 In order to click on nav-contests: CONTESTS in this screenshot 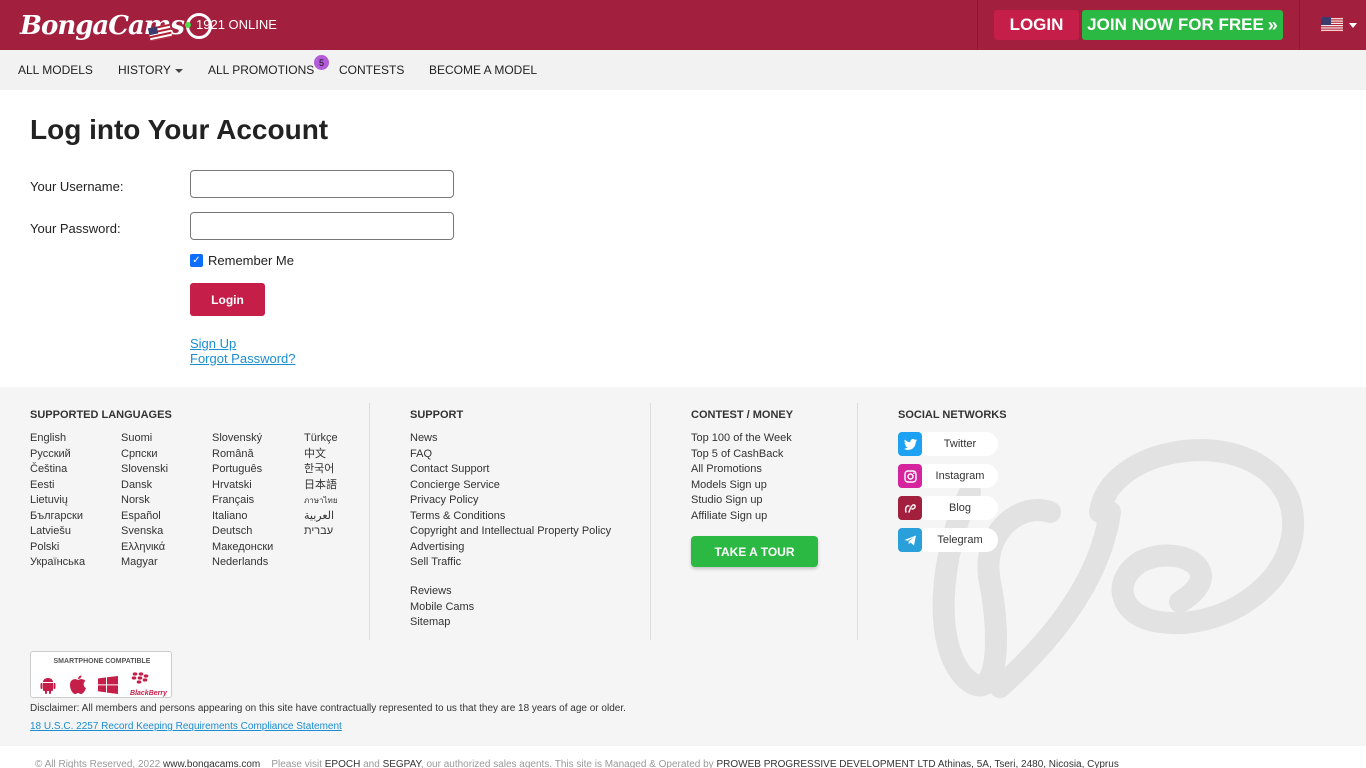, I will do `click(371, 70)`.